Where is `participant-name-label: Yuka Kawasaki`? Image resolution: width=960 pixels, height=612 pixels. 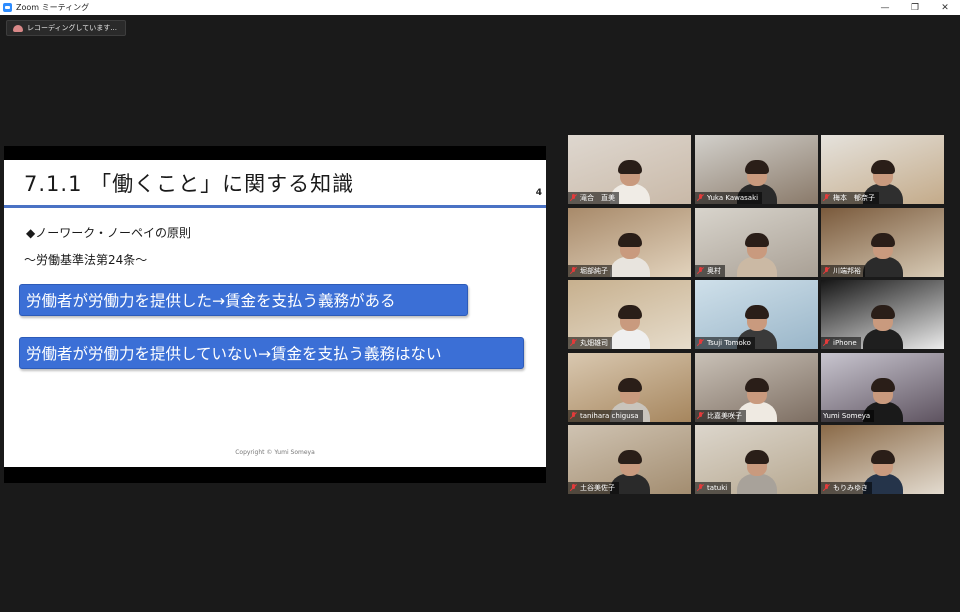 participant-name-label: Yuka Kawasaki is located at coordinates (729, 198).